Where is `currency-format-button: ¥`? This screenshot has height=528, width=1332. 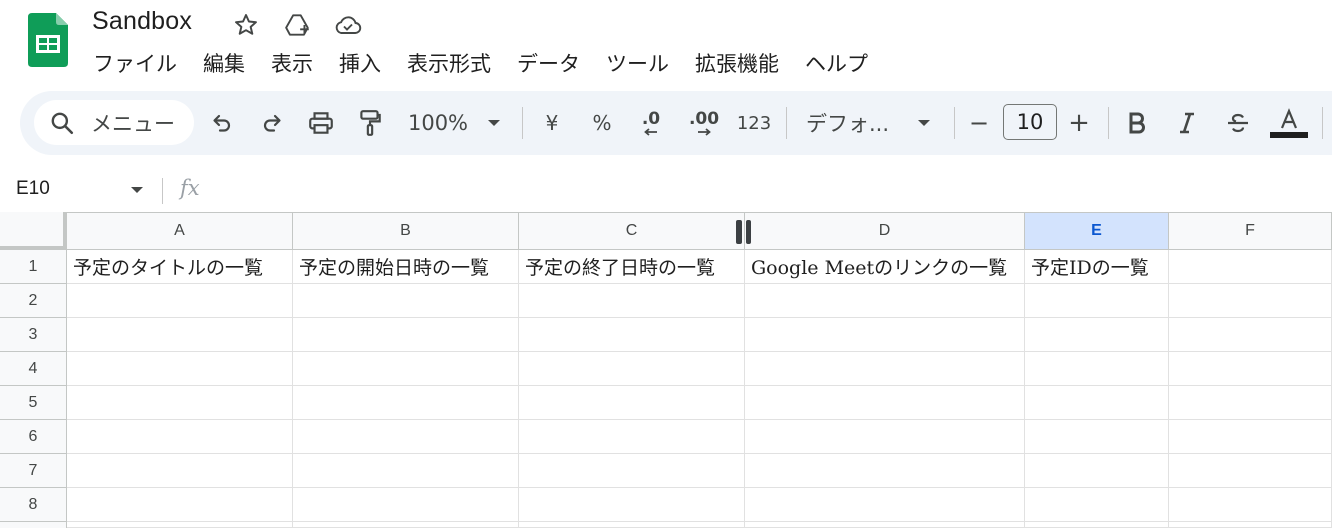 currency-format-button: ¥ is located at coordinates (552, 123).